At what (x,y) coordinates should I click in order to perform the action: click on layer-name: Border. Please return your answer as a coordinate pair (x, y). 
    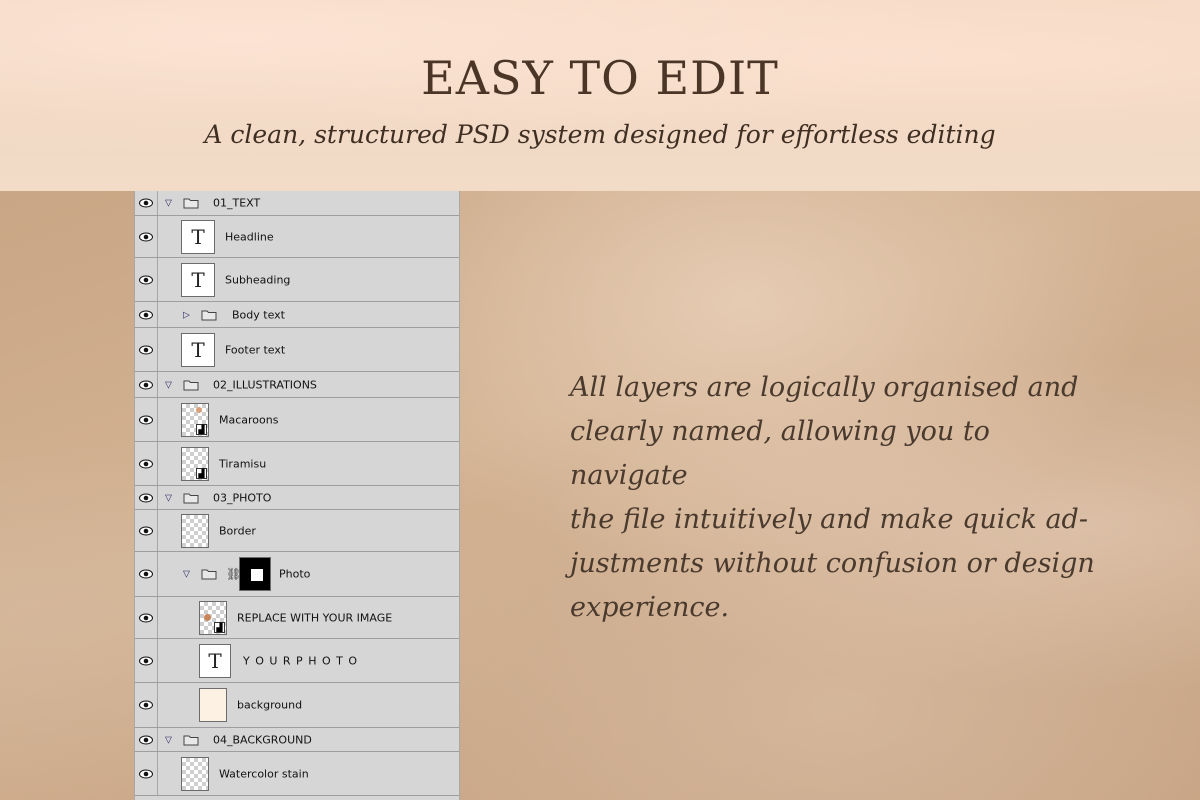
    Looking at the image, I should click on (237, 530).